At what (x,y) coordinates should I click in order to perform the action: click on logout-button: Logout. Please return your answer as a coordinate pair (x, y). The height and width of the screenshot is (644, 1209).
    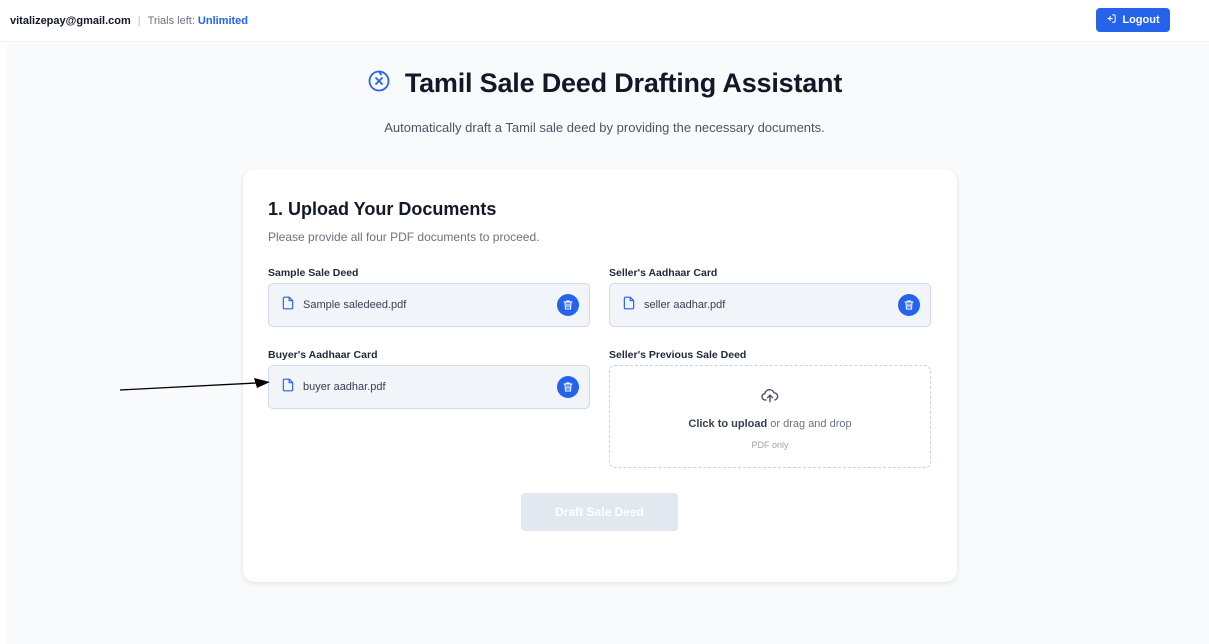
    Looking at the image, I should click on (1133, 20).